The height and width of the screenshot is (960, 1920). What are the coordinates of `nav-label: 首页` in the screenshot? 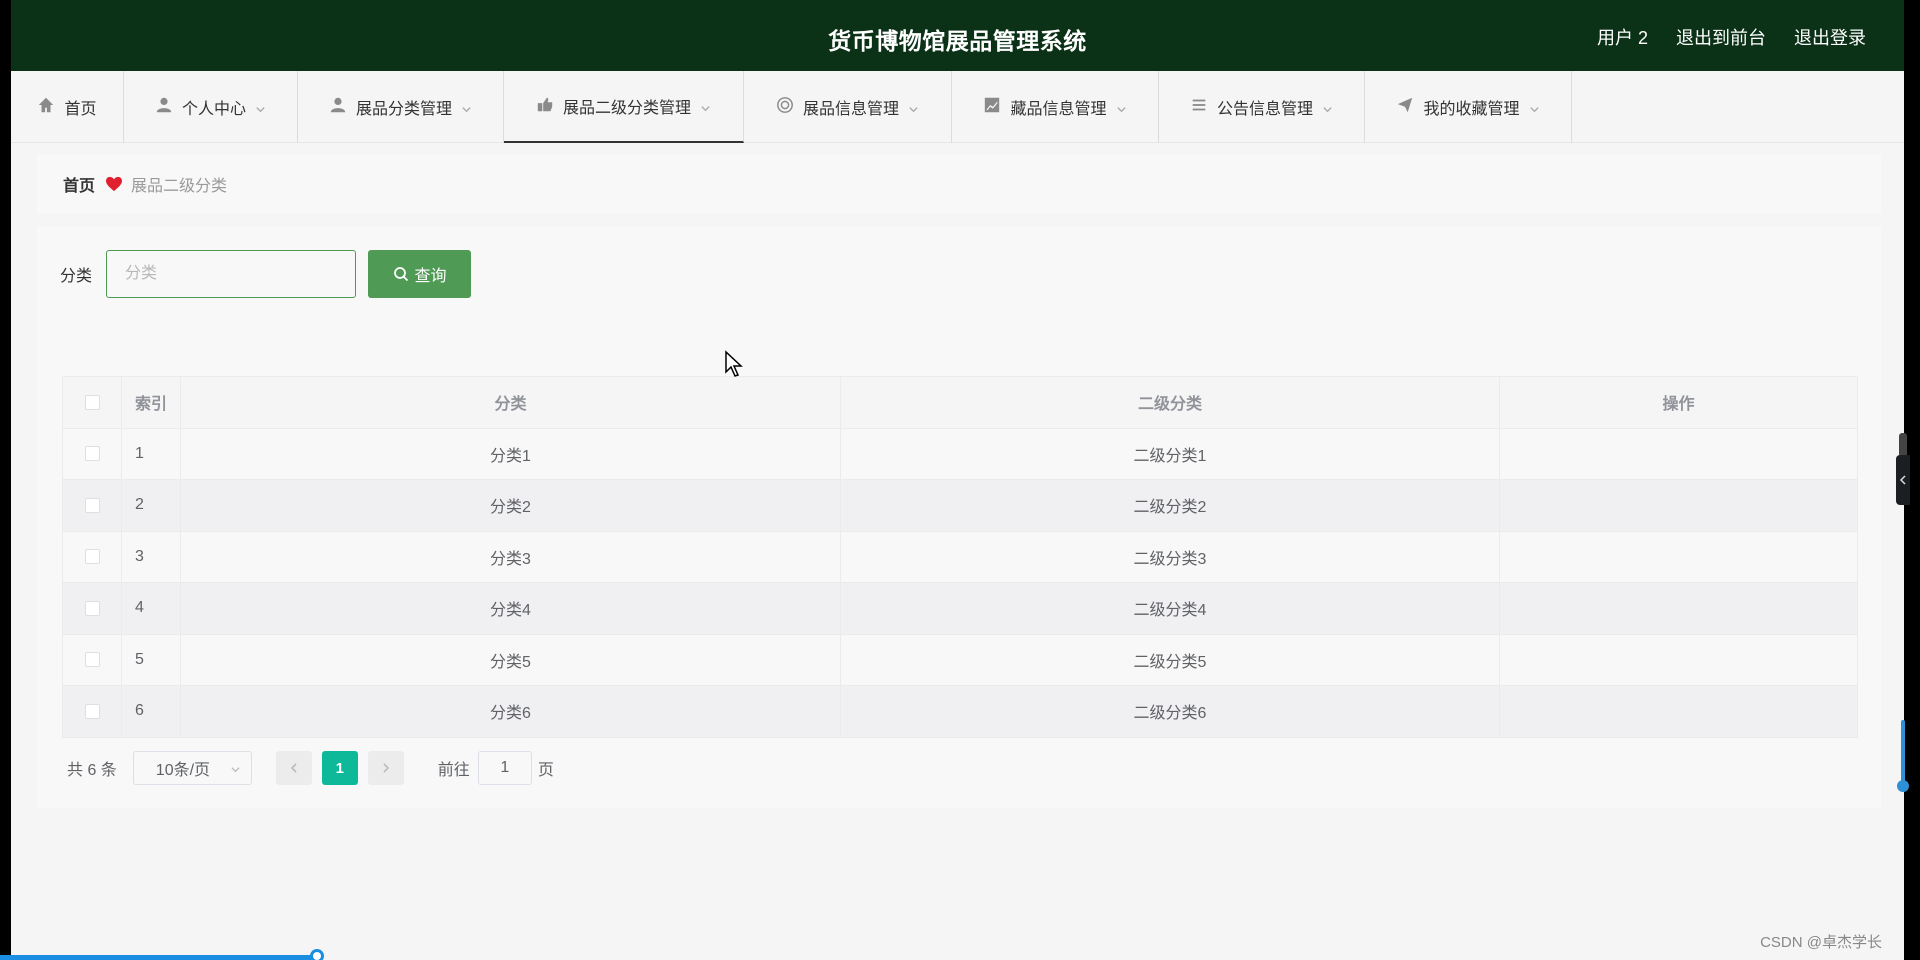 It's located at (80, 109).